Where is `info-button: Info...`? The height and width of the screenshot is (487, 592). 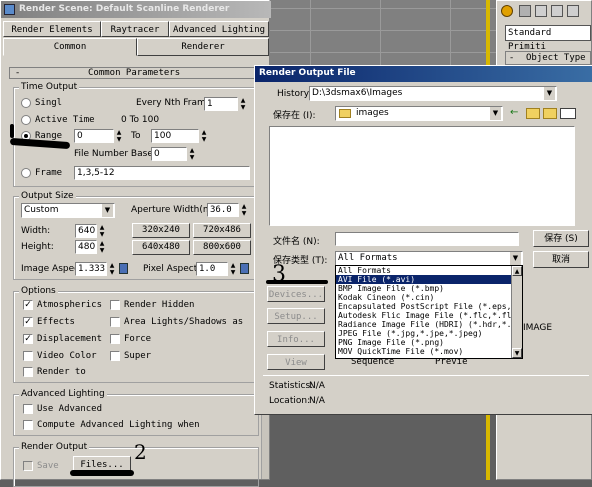 info-button: Info... is located at coordinates (296, 339).